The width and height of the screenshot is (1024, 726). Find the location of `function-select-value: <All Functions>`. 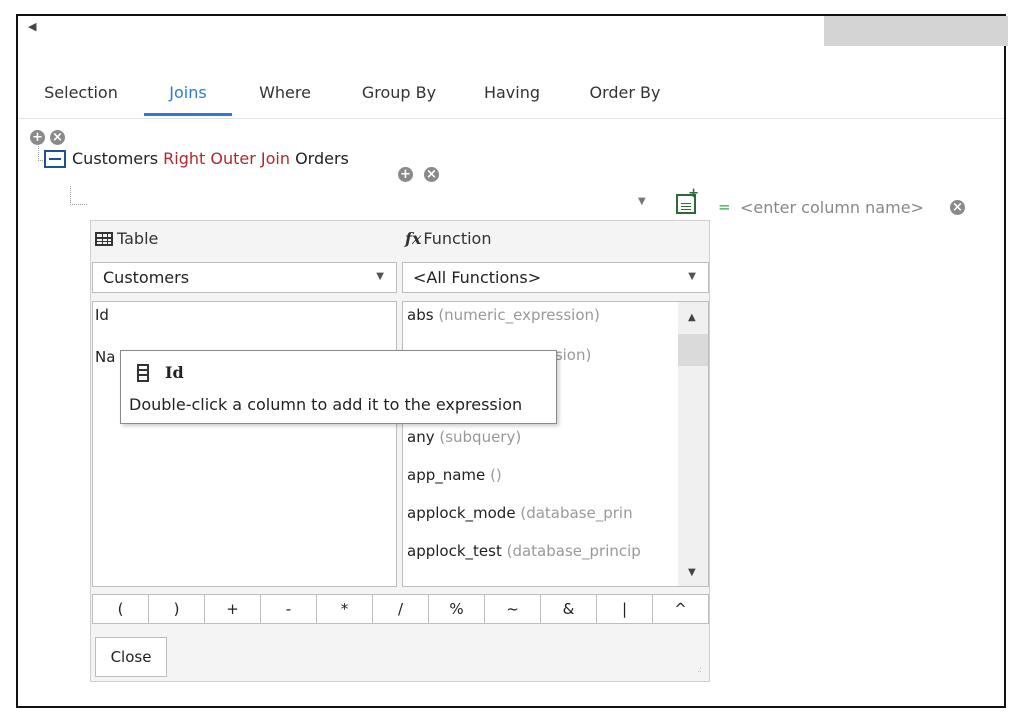

function-select-value: <All Functions> is located at coordinates (477, 277).